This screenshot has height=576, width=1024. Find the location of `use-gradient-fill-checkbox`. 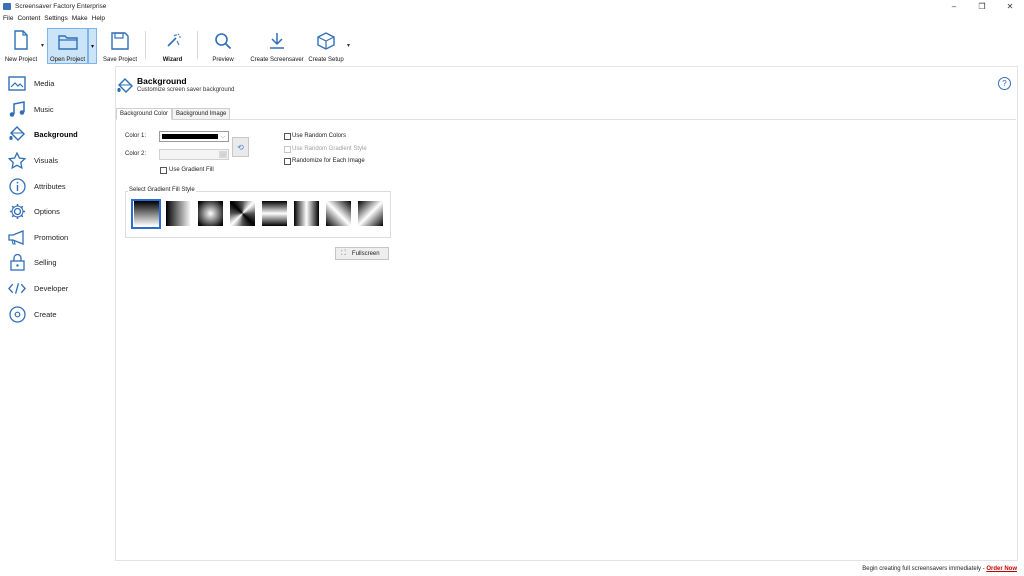

use-gradient-fill-checkbox is located at coordinates (163, 170).